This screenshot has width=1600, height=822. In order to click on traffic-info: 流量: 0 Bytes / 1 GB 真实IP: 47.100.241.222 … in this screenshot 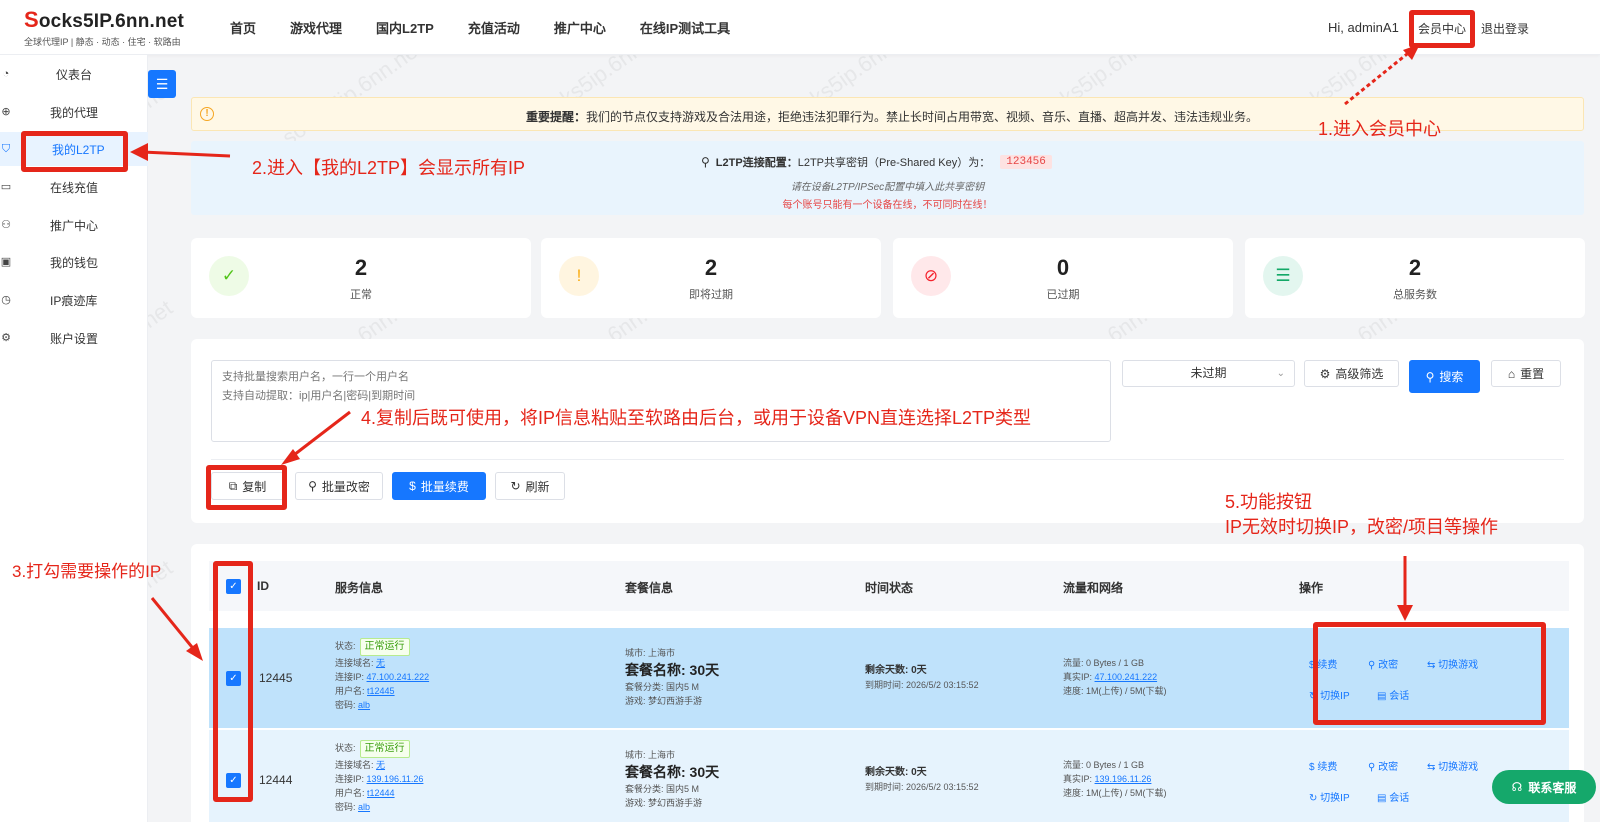, I will do `click(1115, 677)`.